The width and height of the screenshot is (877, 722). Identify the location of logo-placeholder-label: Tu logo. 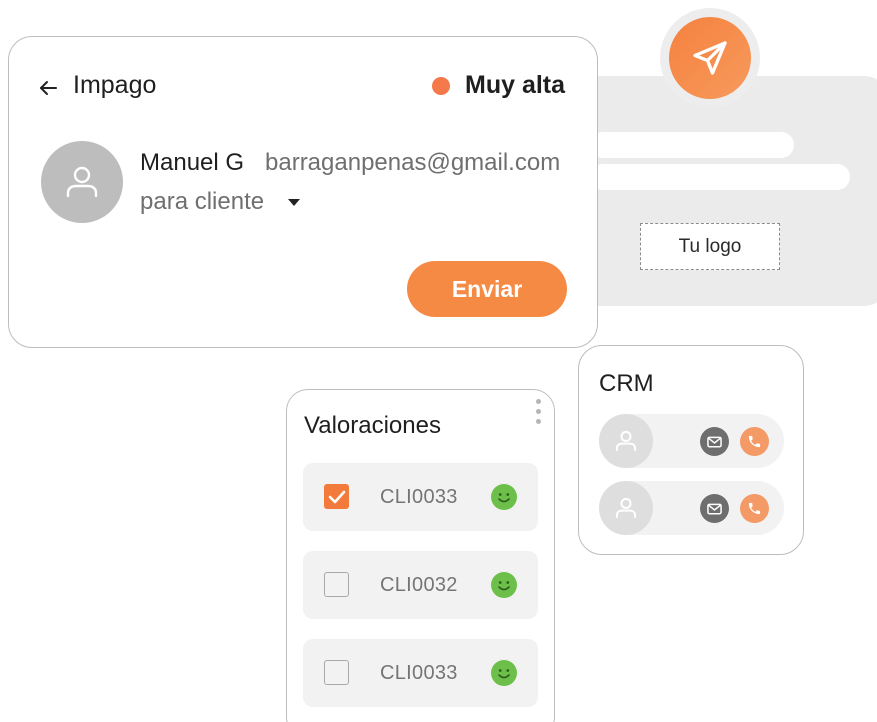
(710, 246).